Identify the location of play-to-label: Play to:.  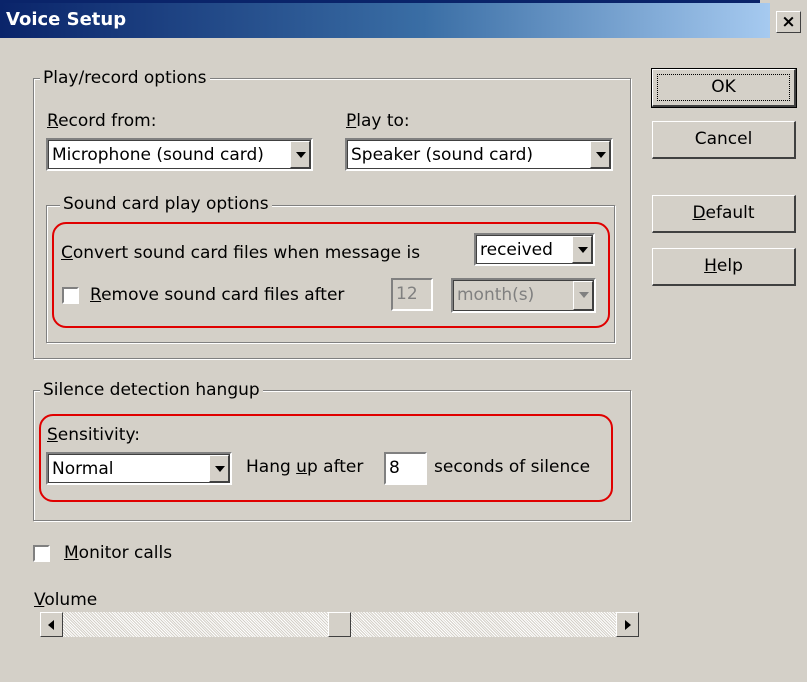
(378, 121).